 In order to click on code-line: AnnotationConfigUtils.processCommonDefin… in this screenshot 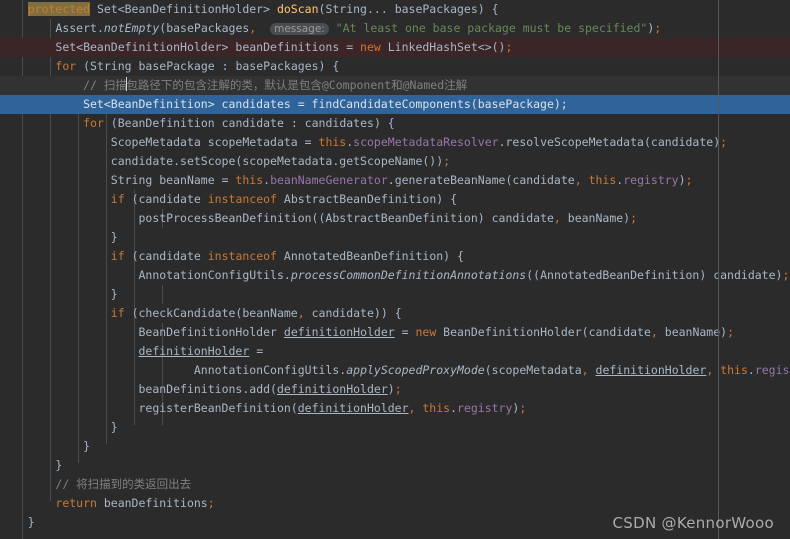, I will do `click(395, 275)`.